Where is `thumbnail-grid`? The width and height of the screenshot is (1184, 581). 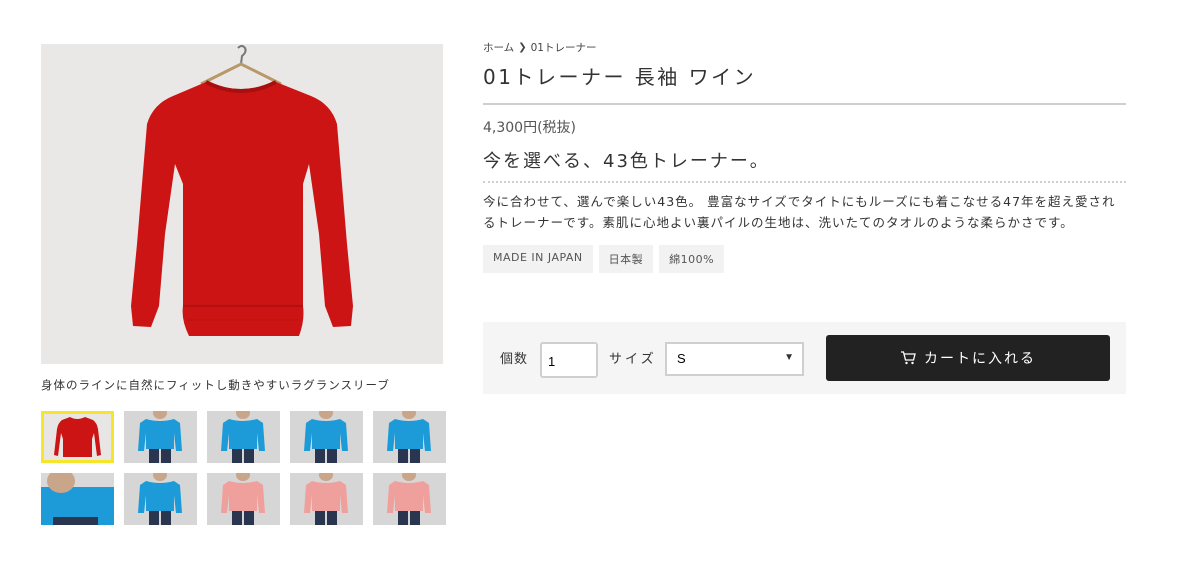 thumbnail-grid is located at coordinates (243, 468).